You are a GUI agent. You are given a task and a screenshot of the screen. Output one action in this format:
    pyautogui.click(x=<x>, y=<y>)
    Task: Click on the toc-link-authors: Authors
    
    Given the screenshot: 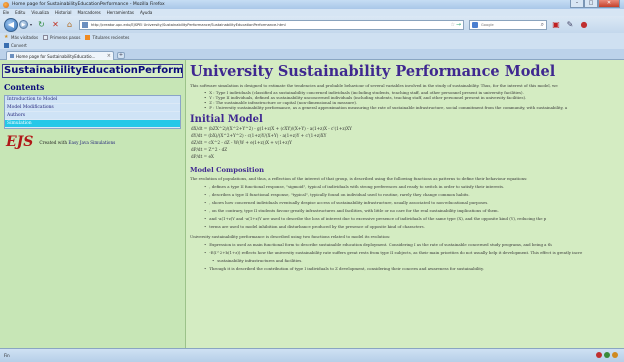 What is the action you would take?
    pyautogui.click(x=92, y=116)
    